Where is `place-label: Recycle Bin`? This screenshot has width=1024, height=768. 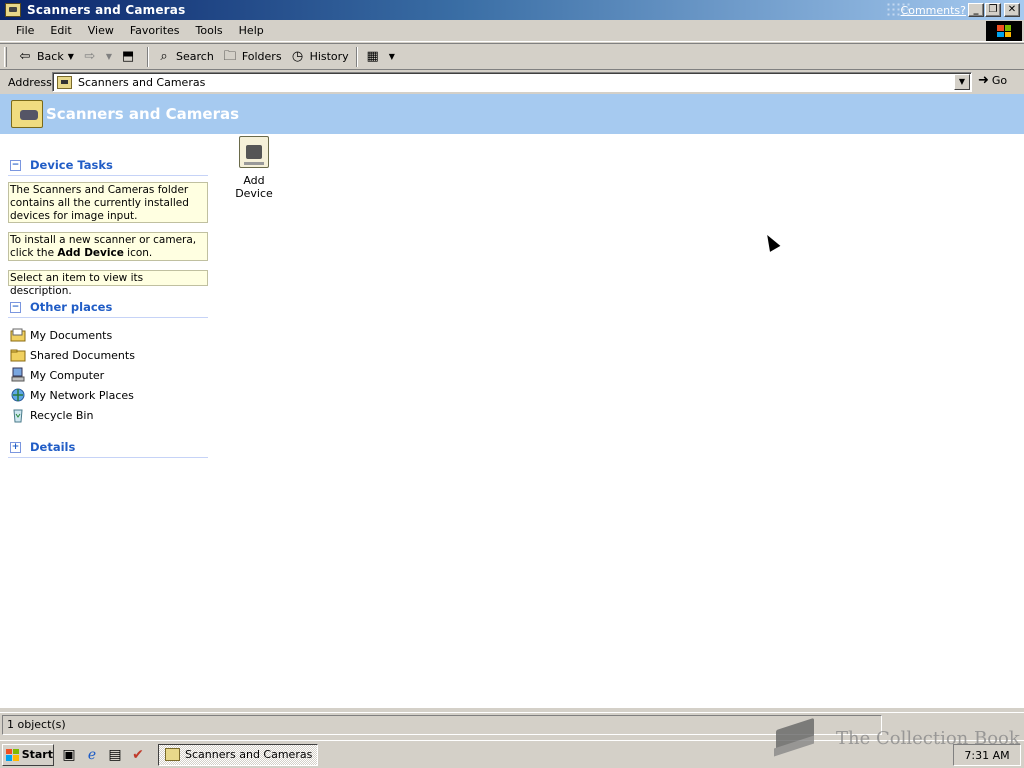 place-label: Recycle Bin is located at coordinates (61, 415).